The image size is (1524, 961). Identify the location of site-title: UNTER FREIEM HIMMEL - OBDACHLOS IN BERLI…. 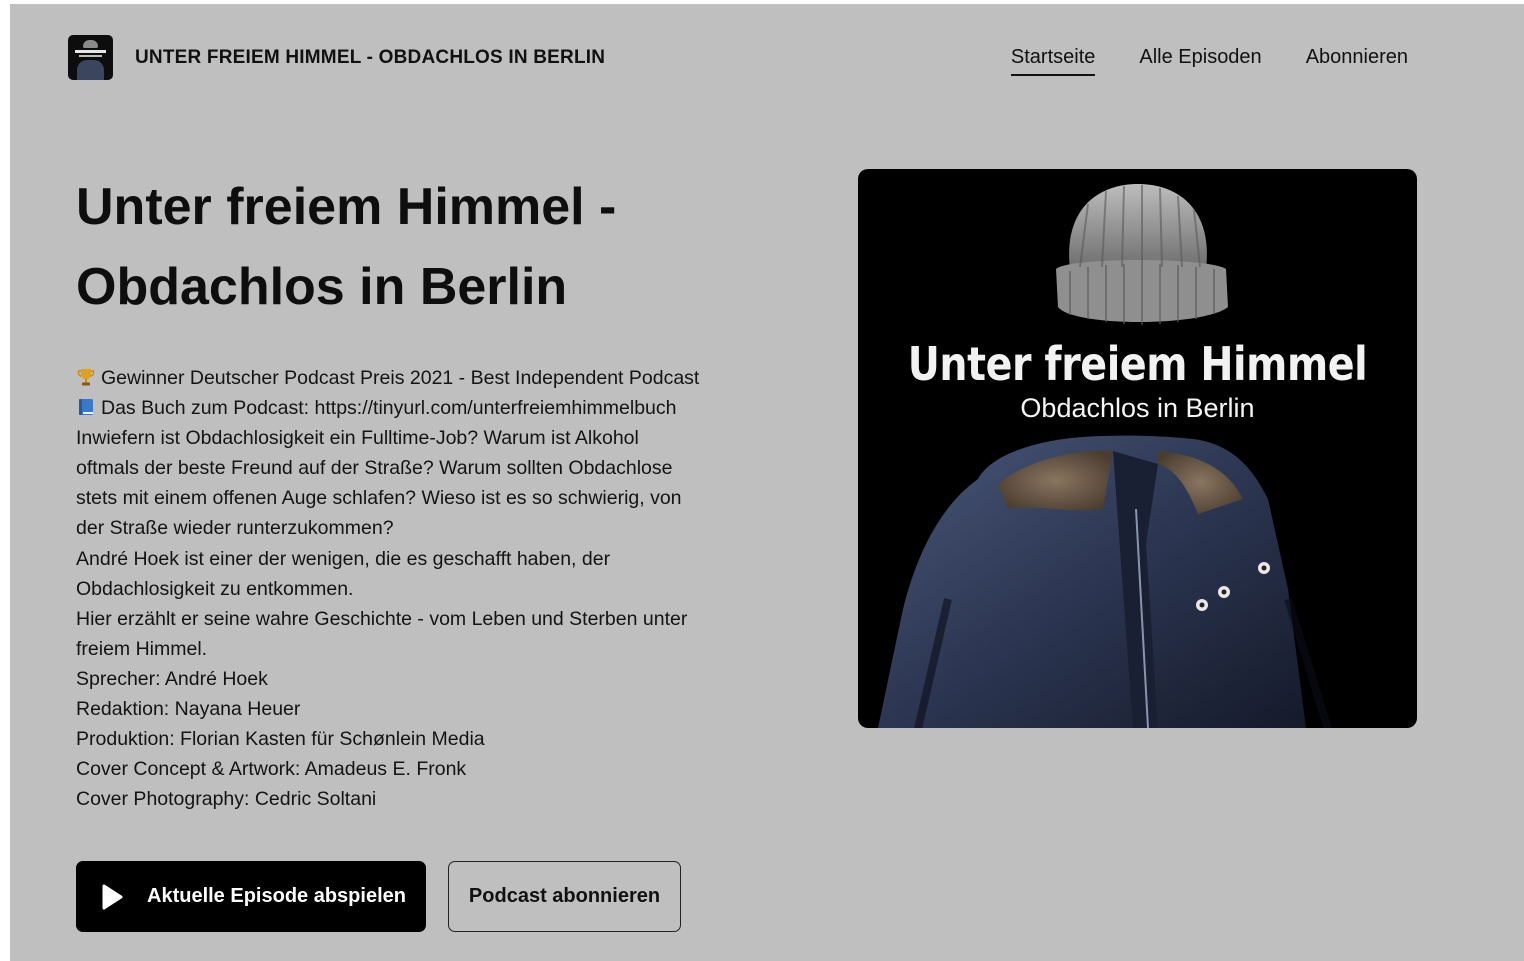
(370, 58).